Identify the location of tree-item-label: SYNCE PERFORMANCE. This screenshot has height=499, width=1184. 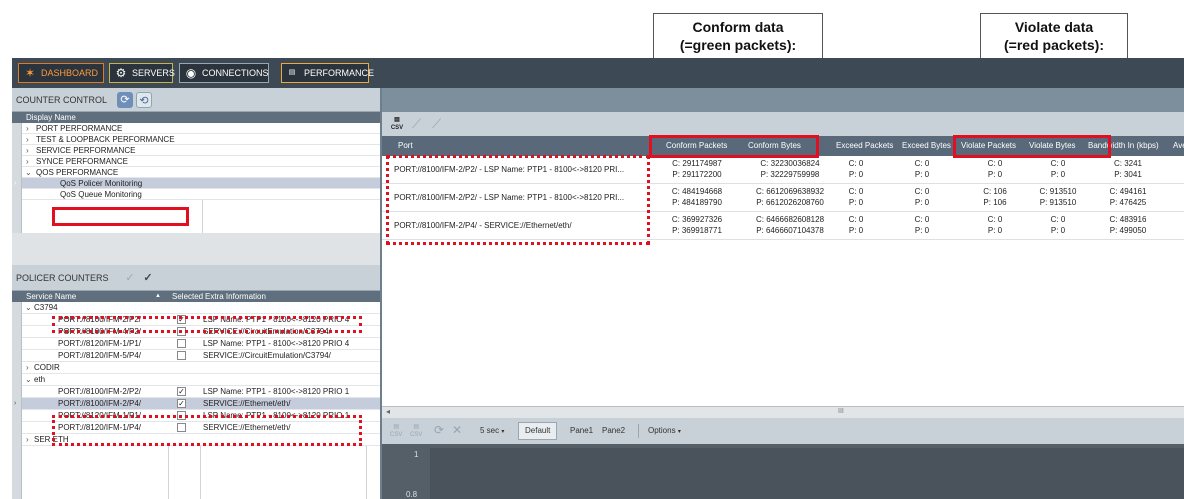
(82, 161).